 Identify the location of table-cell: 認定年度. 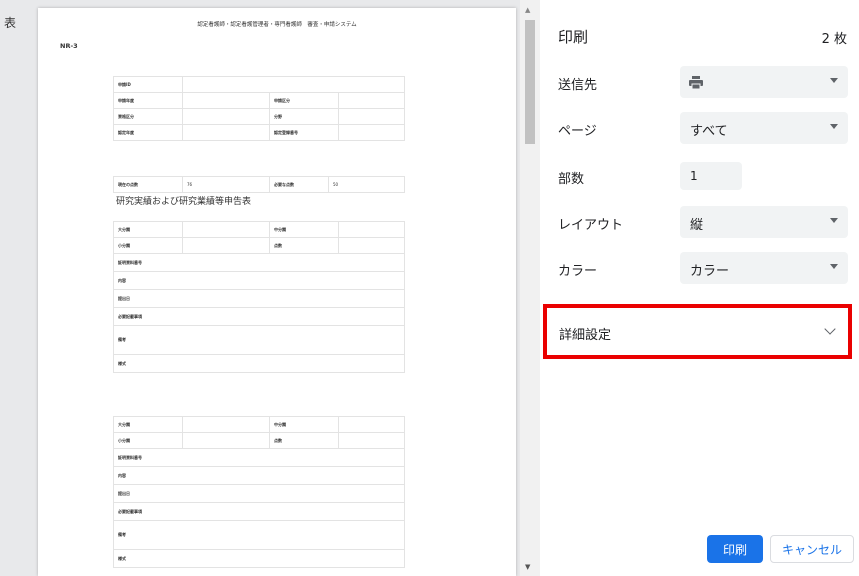
(148, 132).